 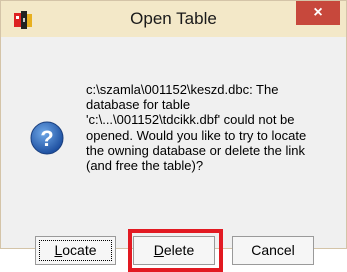 What do you see at coordinates (318, 13) in the screenshot?
I see `close-button: ×` at bounding box center [318, 13].